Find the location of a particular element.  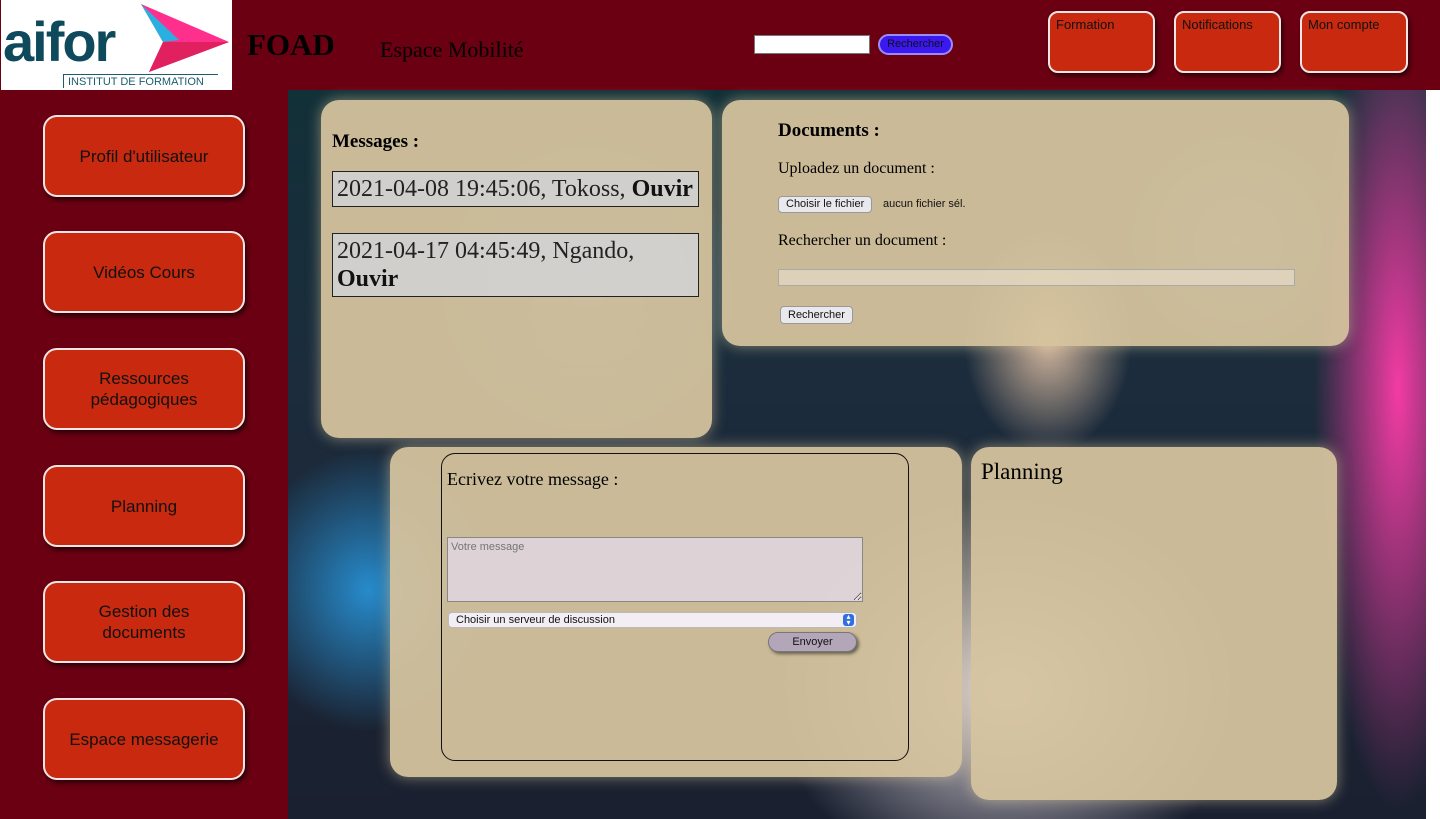

server-select: Choisir un serveur de discussion ▴ ▾ is located at coordinates (652, 620).